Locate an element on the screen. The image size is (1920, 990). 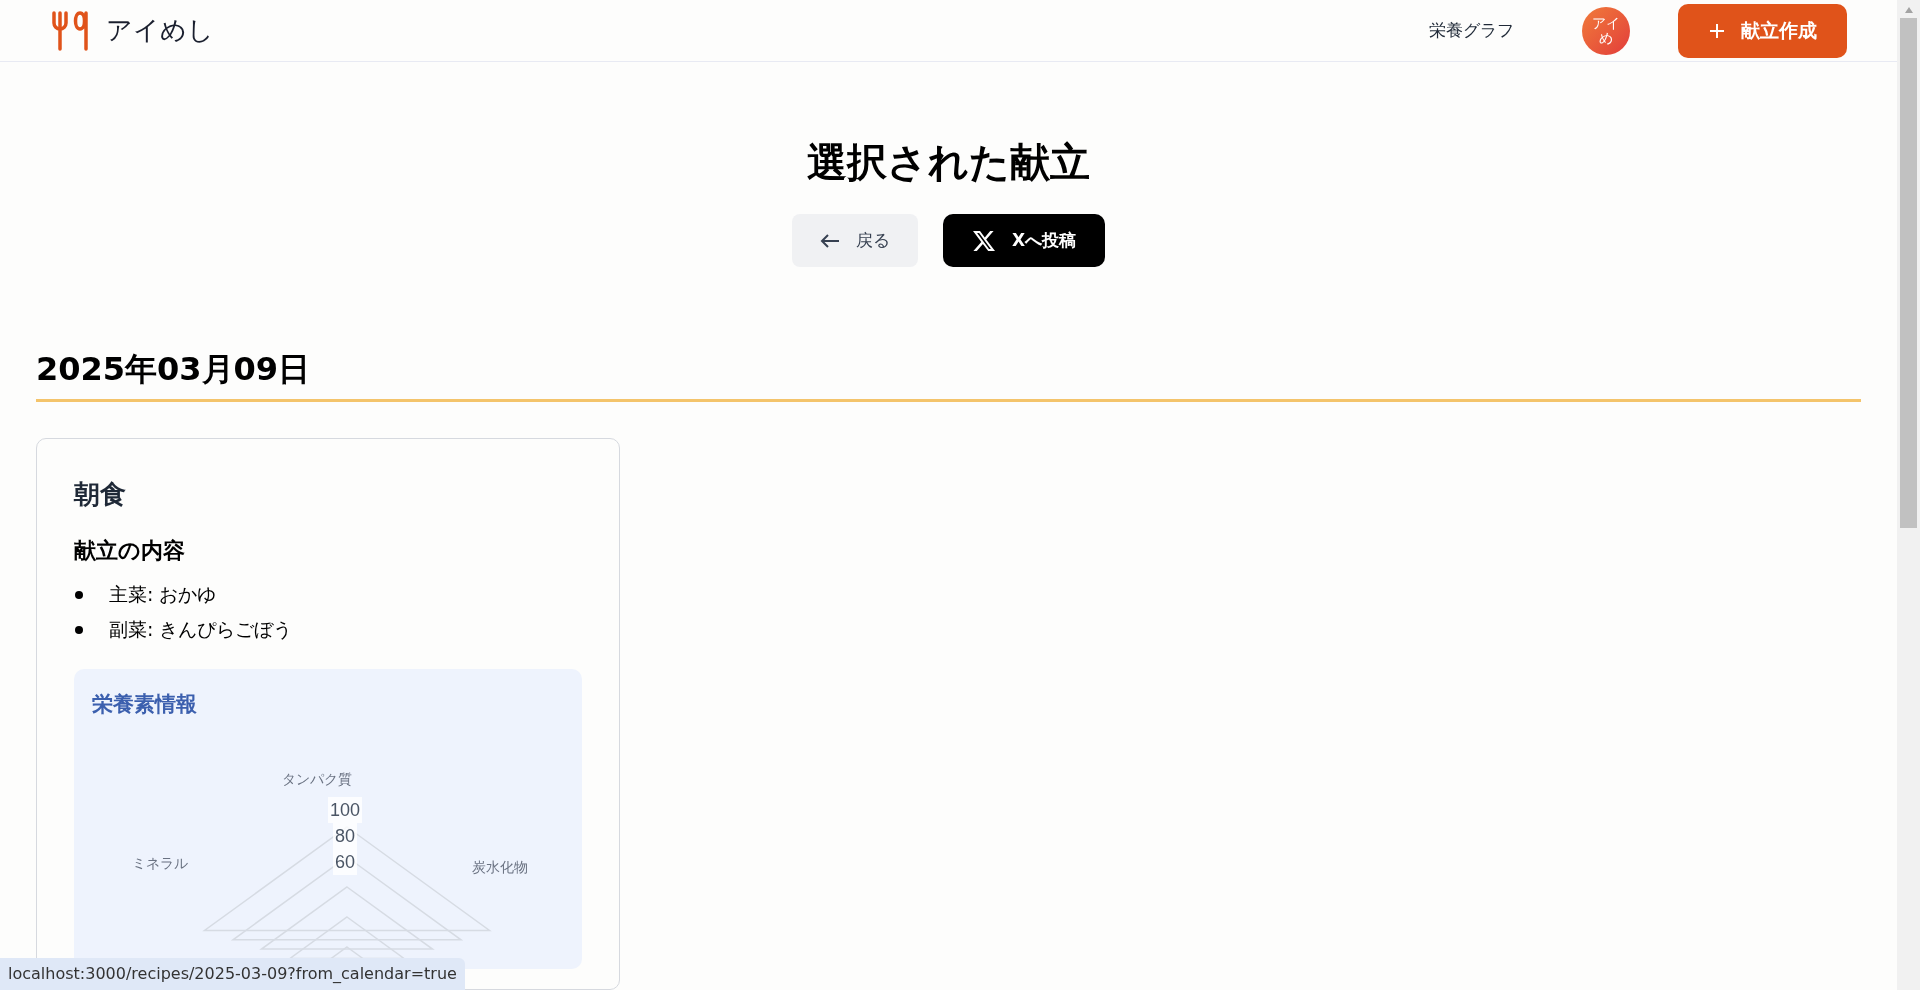
meal-title: 朝食 is located at coordinates (100, 494).